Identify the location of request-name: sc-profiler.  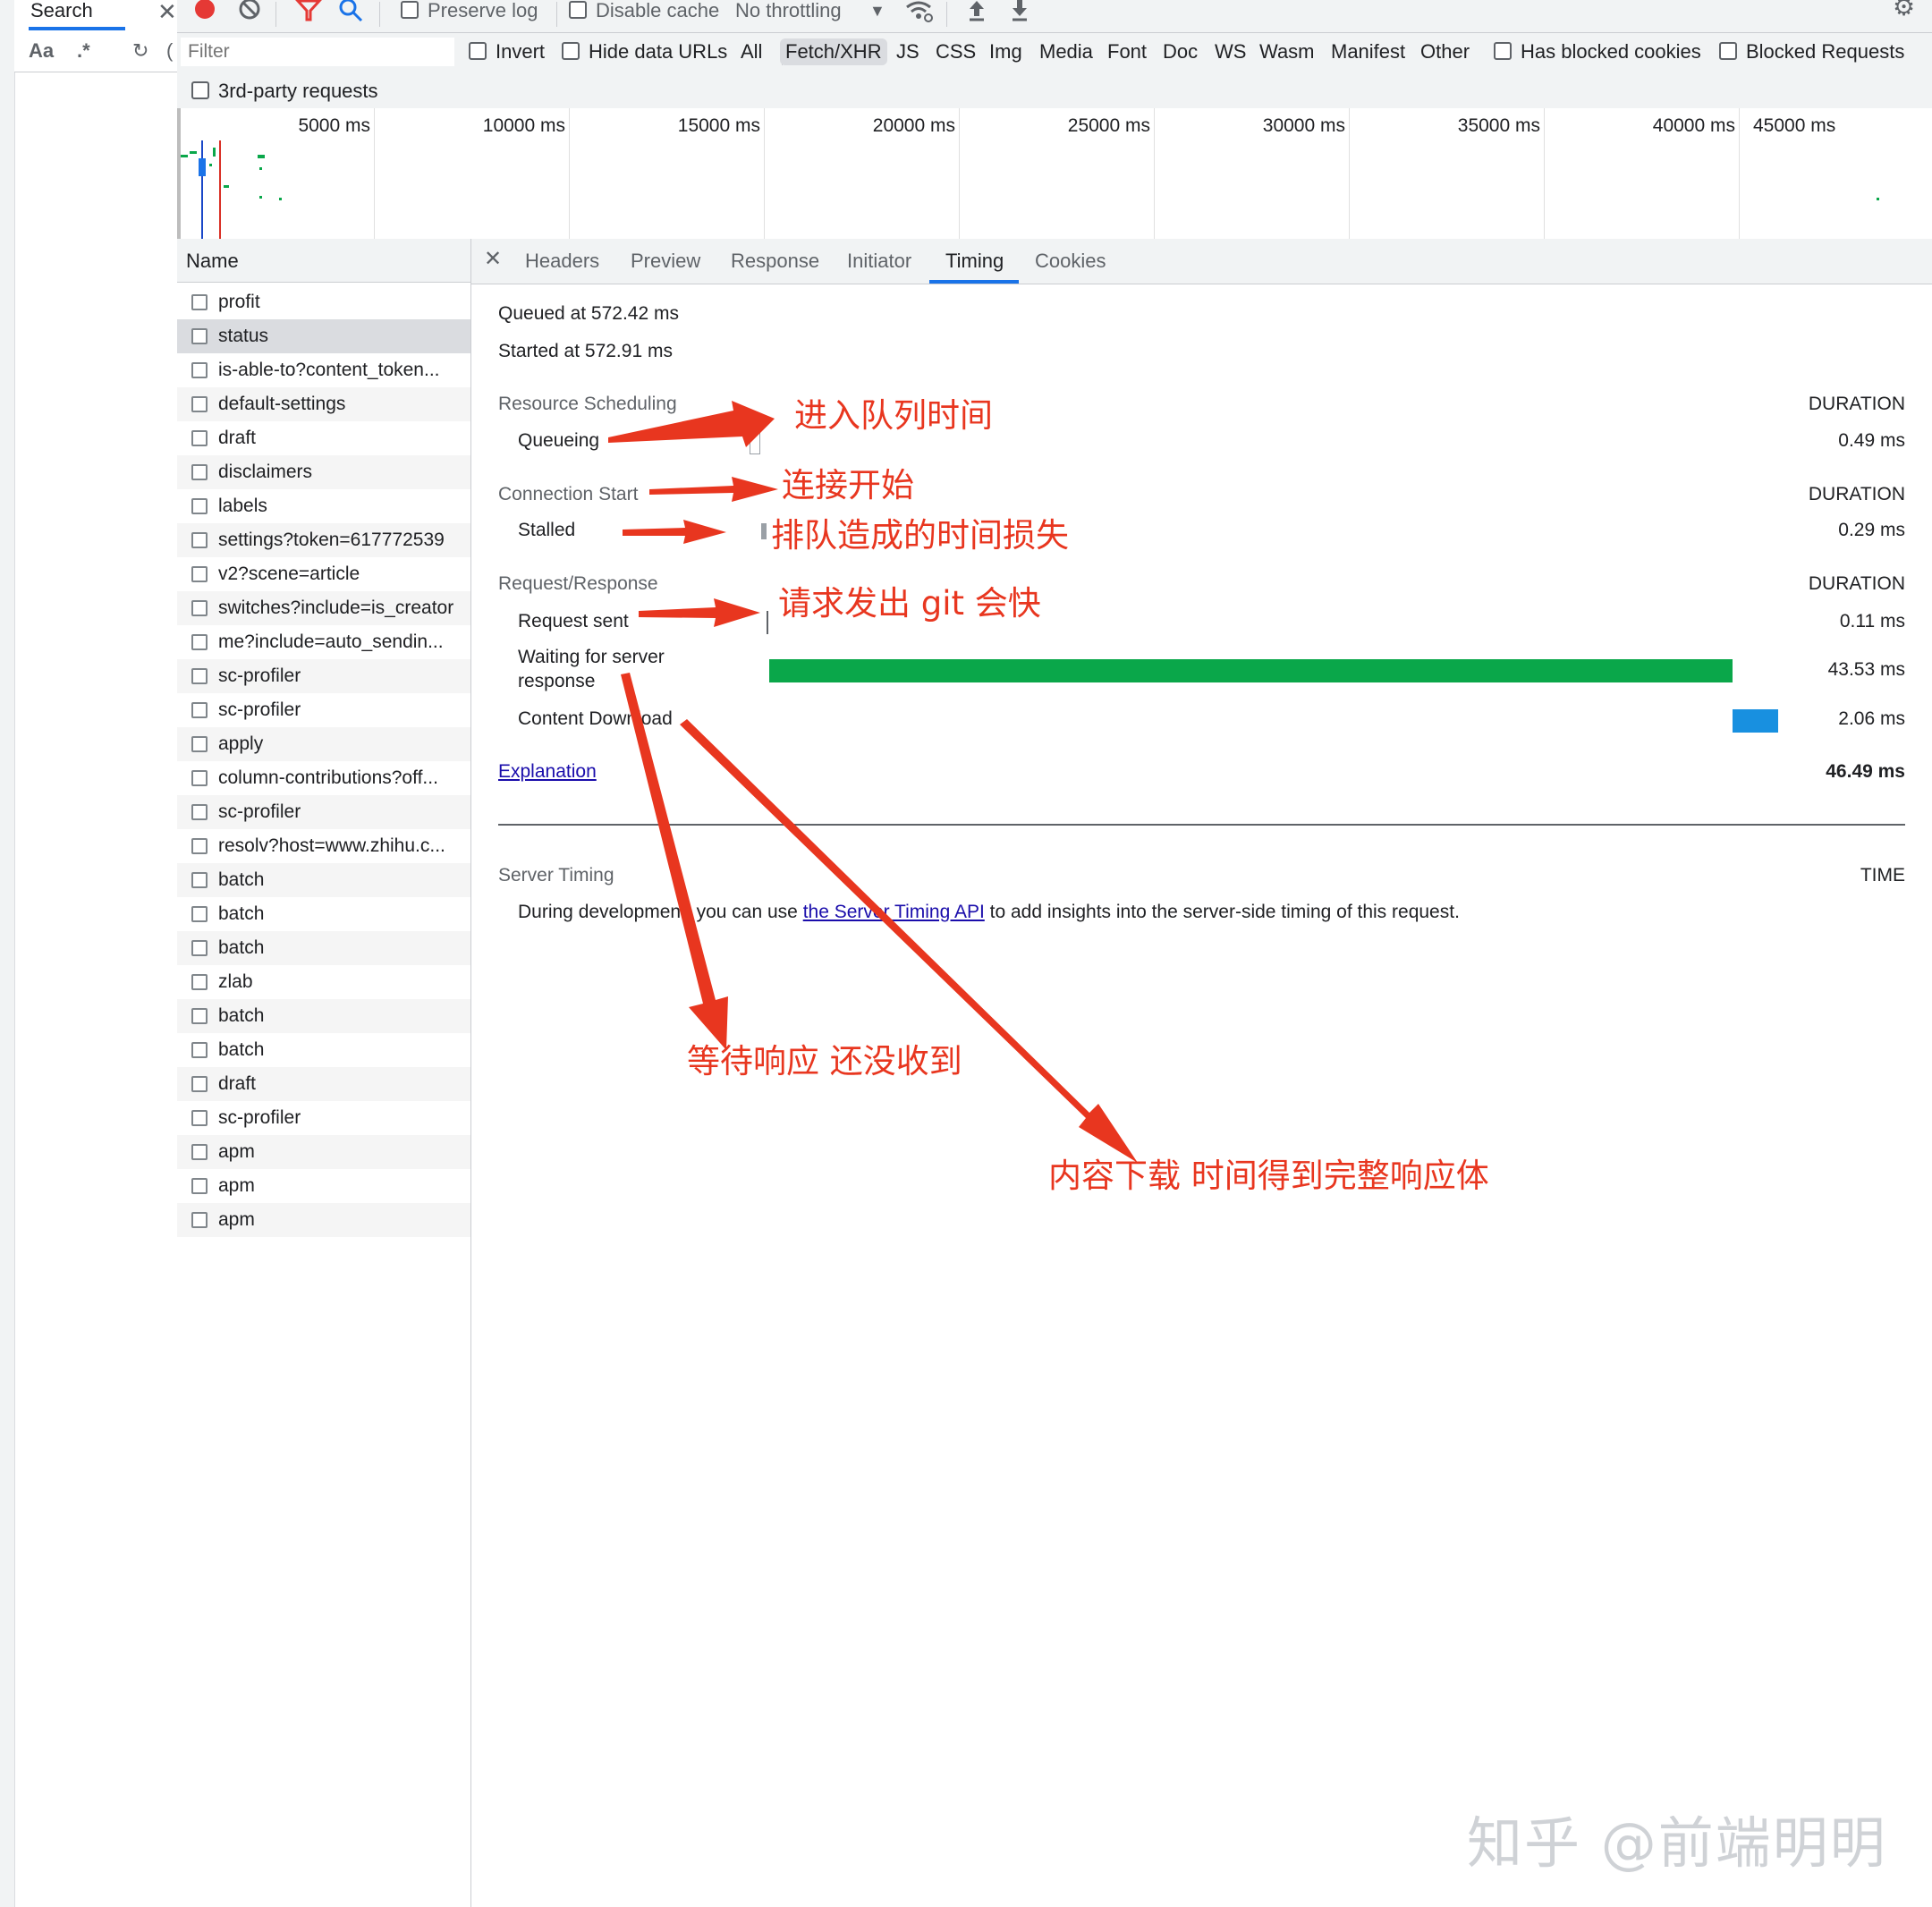
(259, 1117).